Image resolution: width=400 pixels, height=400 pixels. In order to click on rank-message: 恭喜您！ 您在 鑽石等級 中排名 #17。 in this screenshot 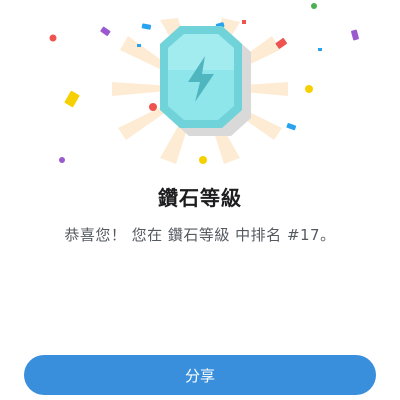, I will do `click(200, 235)`.